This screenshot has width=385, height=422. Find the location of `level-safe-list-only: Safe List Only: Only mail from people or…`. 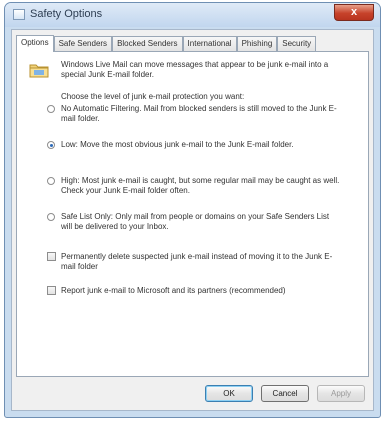

level-safe-list-only: Safe List Only: Only mail from people or… is located at coordinates (194, 222).